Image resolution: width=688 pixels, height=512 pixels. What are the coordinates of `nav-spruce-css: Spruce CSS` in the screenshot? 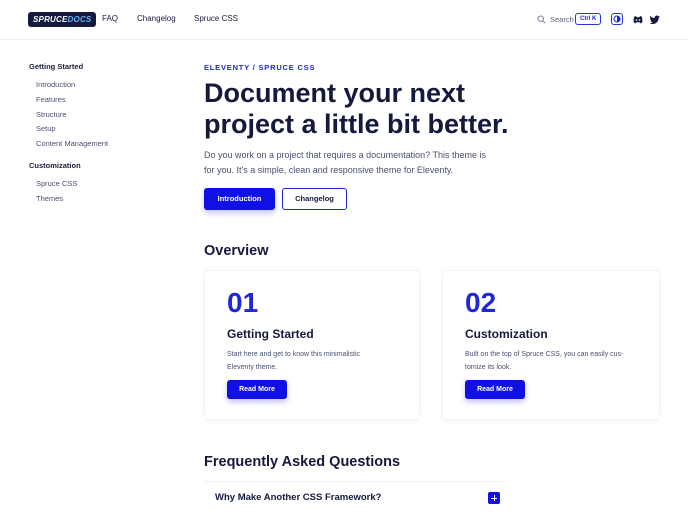 It's located at (216, 18).